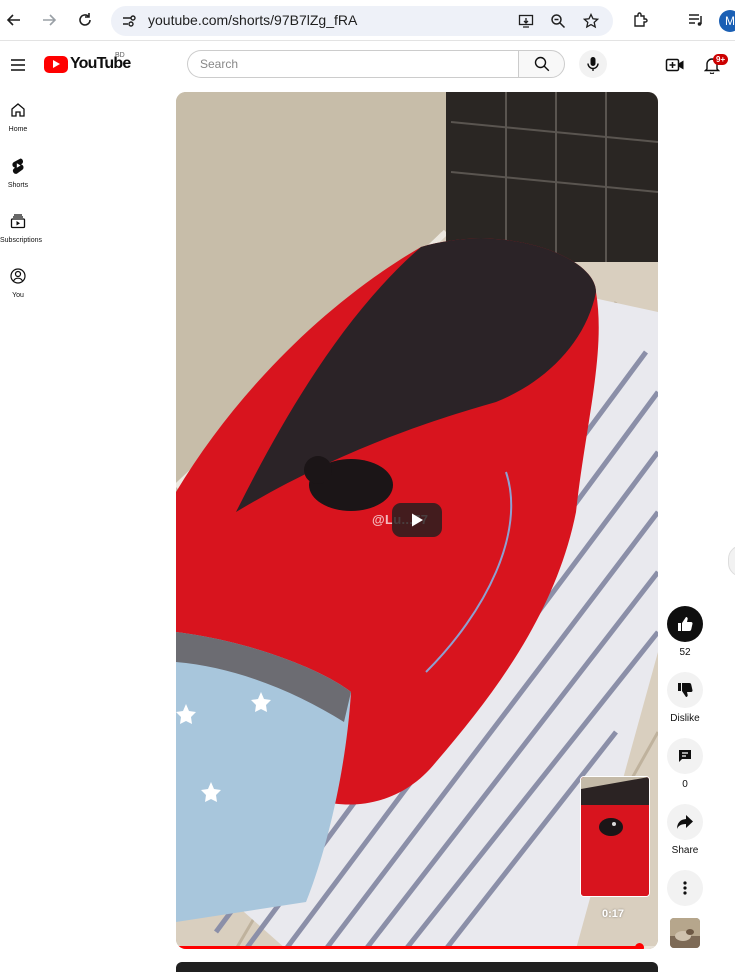 This screenshot has width=735, height=972. I want to click on more-circle, so click(685, 888).